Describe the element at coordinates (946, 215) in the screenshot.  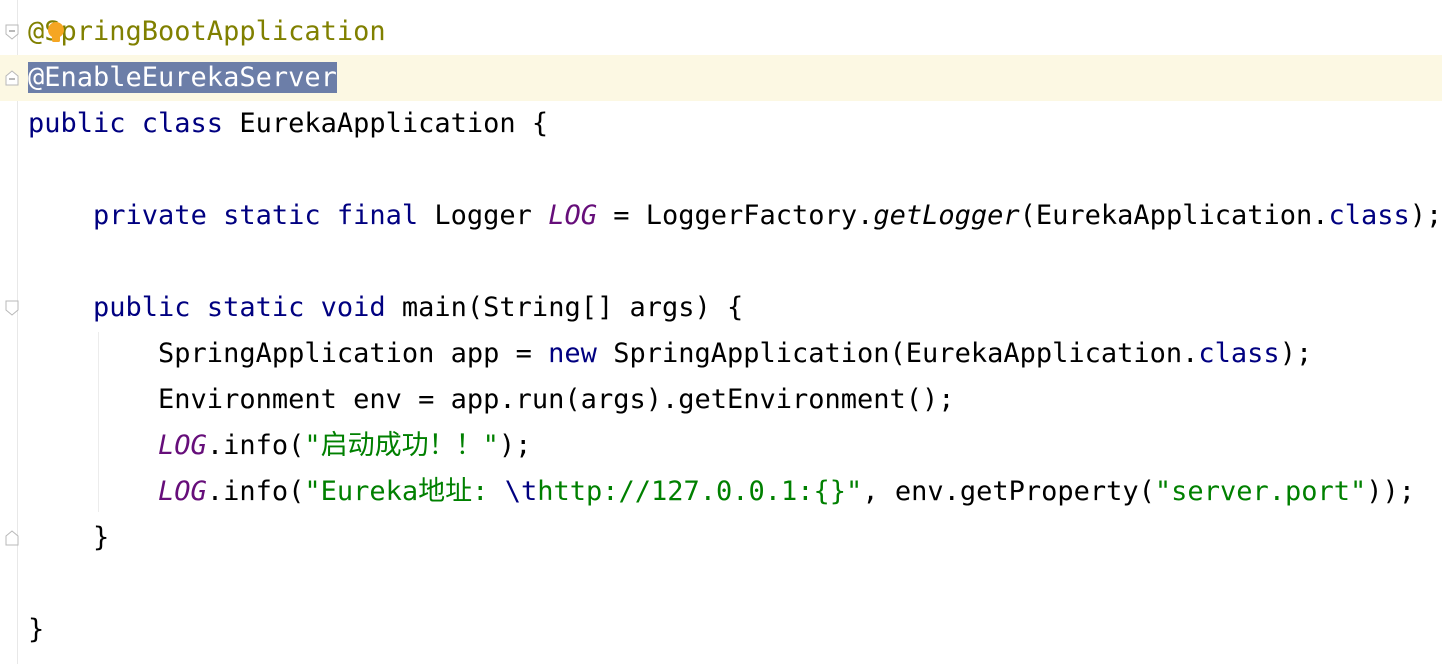
I see `code-token: getLogger` at that location.